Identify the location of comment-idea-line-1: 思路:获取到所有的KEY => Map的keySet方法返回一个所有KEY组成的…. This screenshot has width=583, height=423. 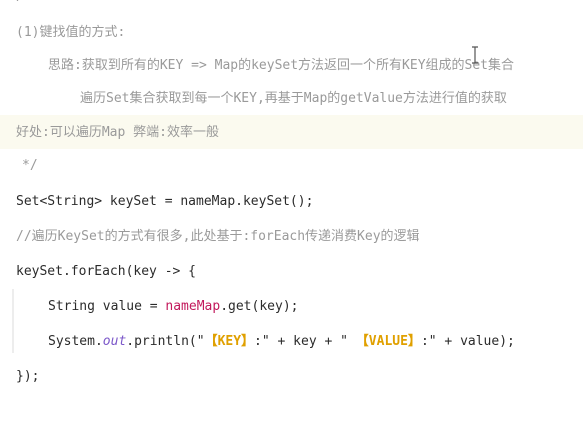
(281, 65).